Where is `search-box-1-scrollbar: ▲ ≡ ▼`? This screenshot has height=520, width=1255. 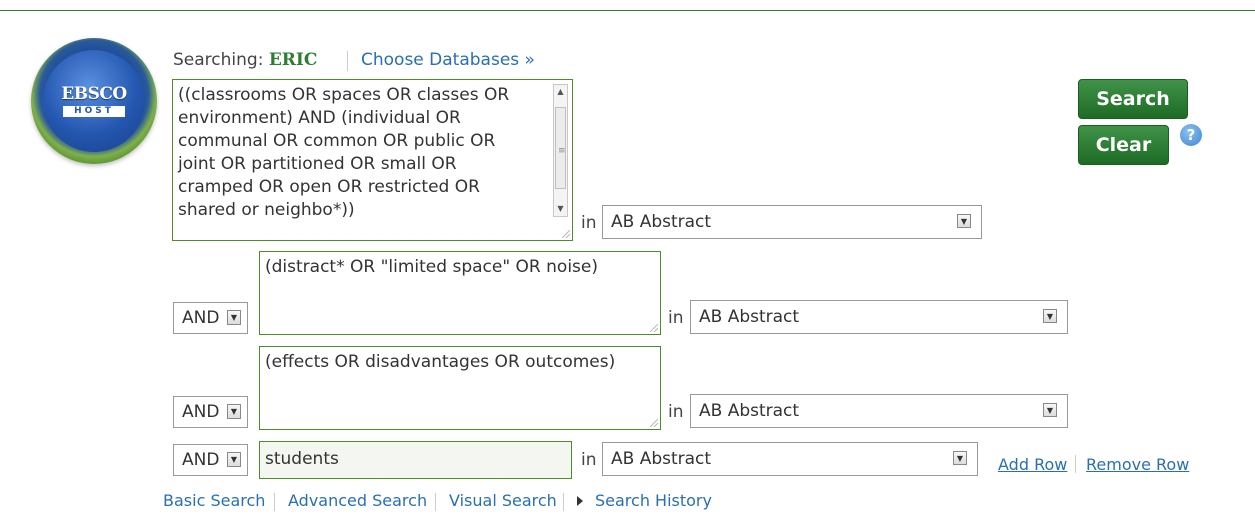 search-box-1-scrollbar: ▲ ≡ ▼ is located at coordinates (560, 150).